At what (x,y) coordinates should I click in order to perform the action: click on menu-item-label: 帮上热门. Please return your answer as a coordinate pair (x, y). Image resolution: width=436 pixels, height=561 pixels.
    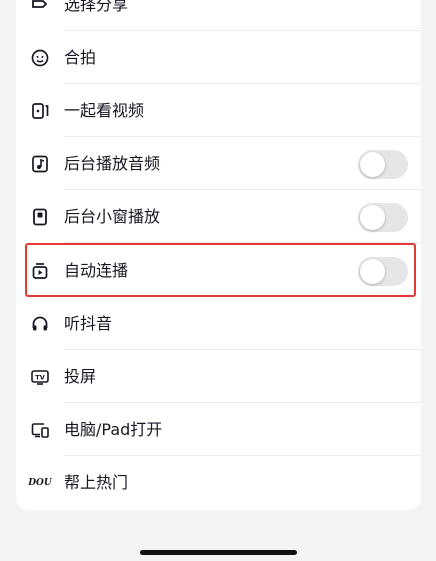
    Looking at the image, I should click on (96, 482).